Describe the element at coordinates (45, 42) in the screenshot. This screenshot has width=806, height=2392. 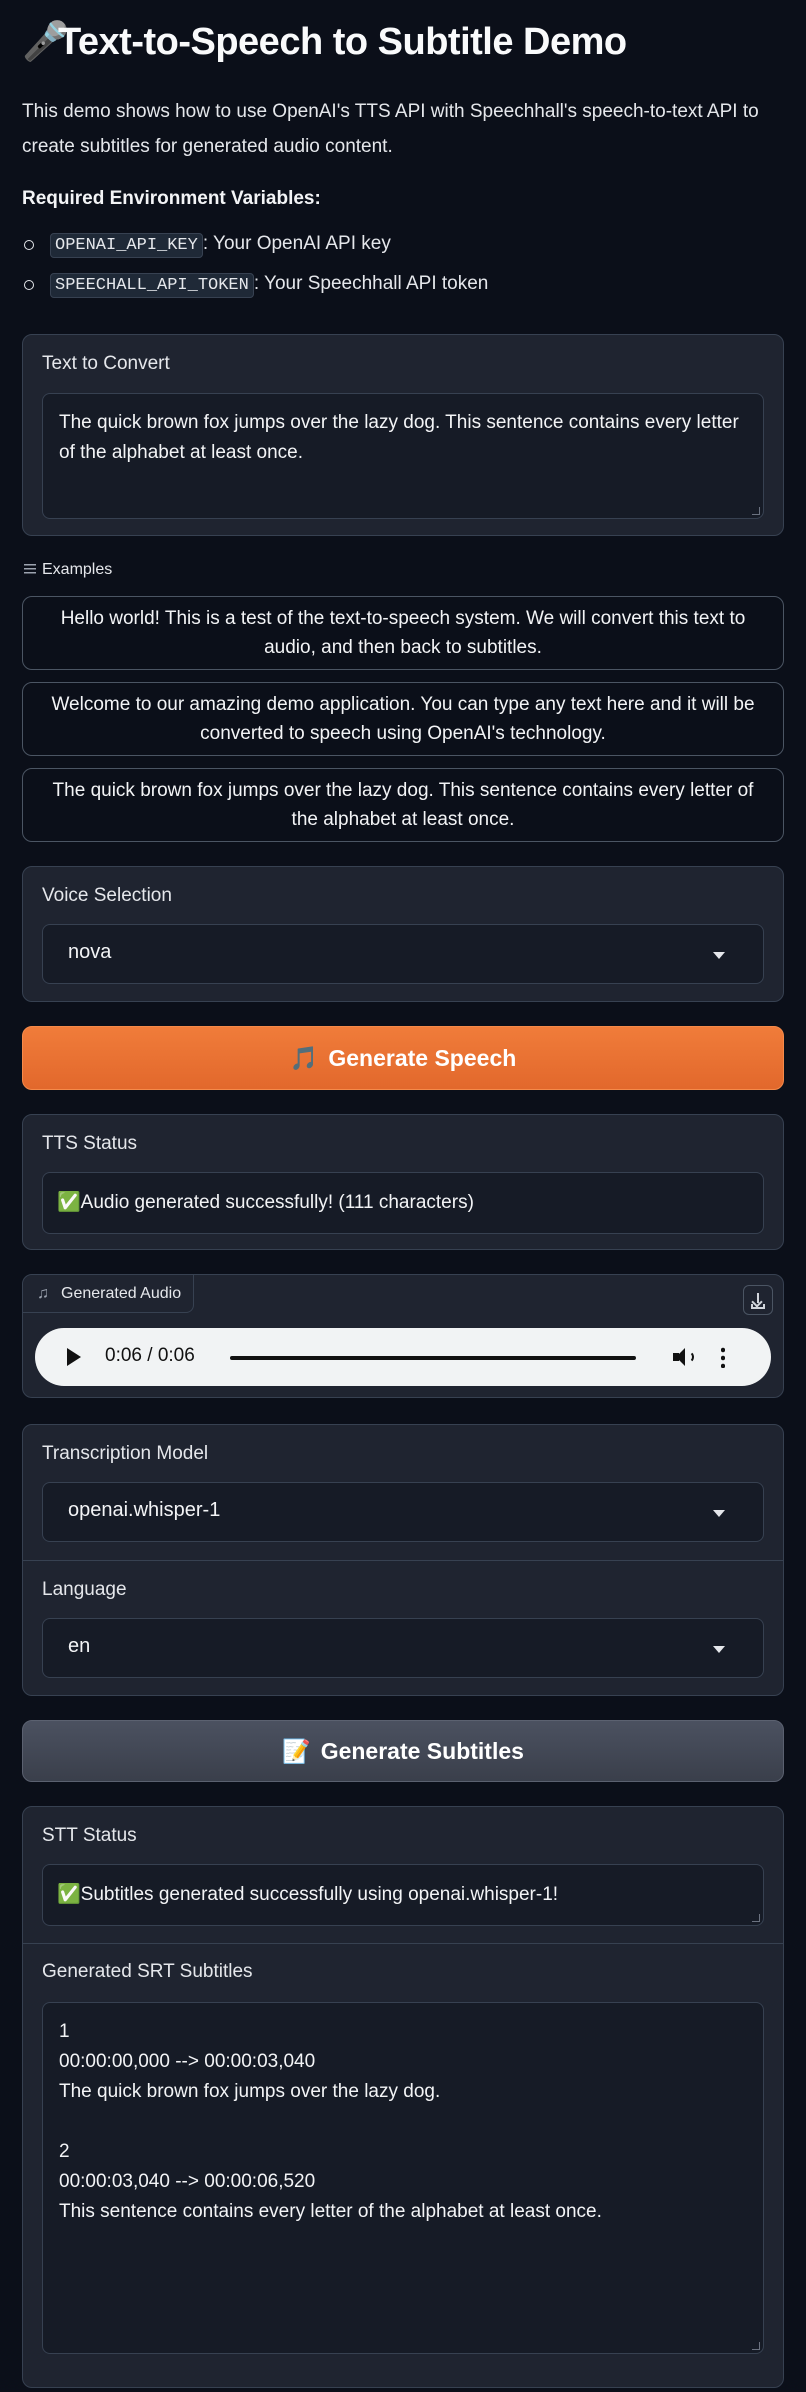
I see `microphone-icon: 🎤` at that location.